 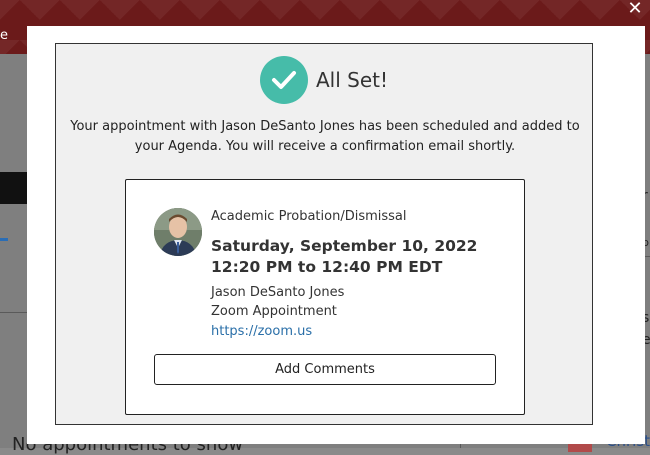 I want to click on appointment-time: 12:20 PM to 12:40 PM EDT, so click(x=327, y=267).